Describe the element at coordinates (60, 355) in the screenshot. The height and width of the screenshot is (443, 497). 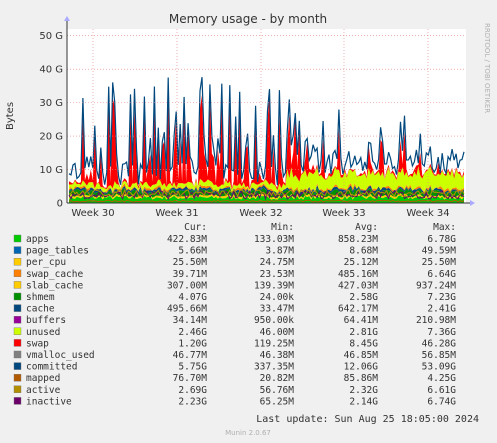
I see `legend-label-vmalloc_used: vmalloc_used` at that location.